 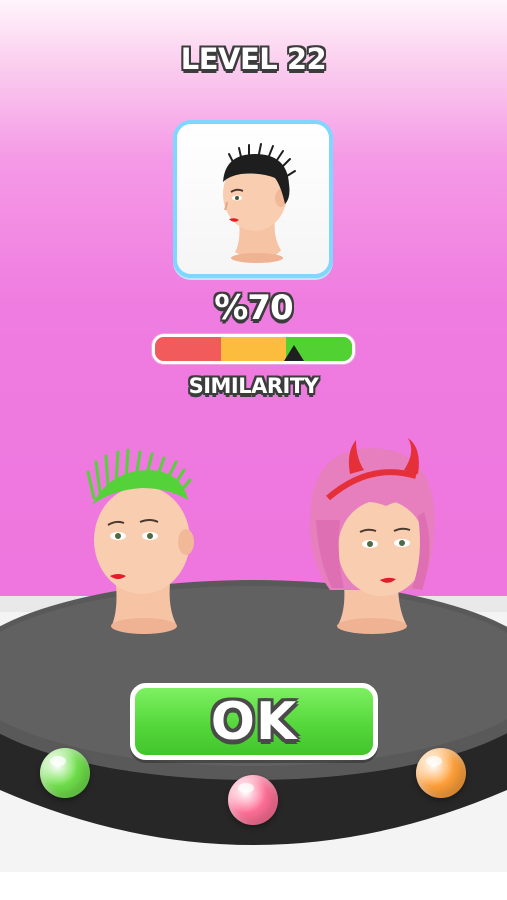 I want to click on ok-button: OK, so click(x=254, y=721).